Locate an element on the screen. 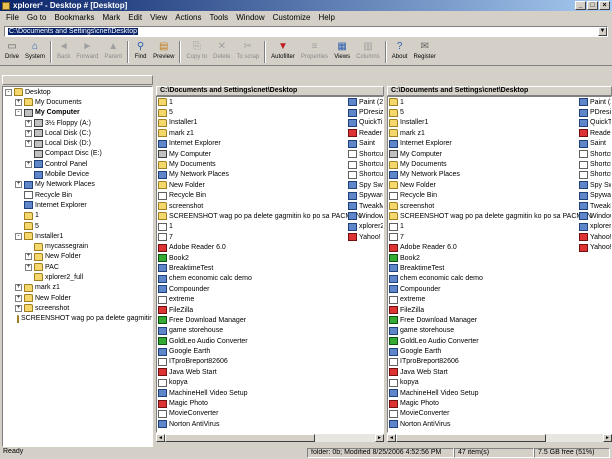 The height and width of the screenshot is (459, 612). menu-goto: Go to is located at coordinates (37, 17).